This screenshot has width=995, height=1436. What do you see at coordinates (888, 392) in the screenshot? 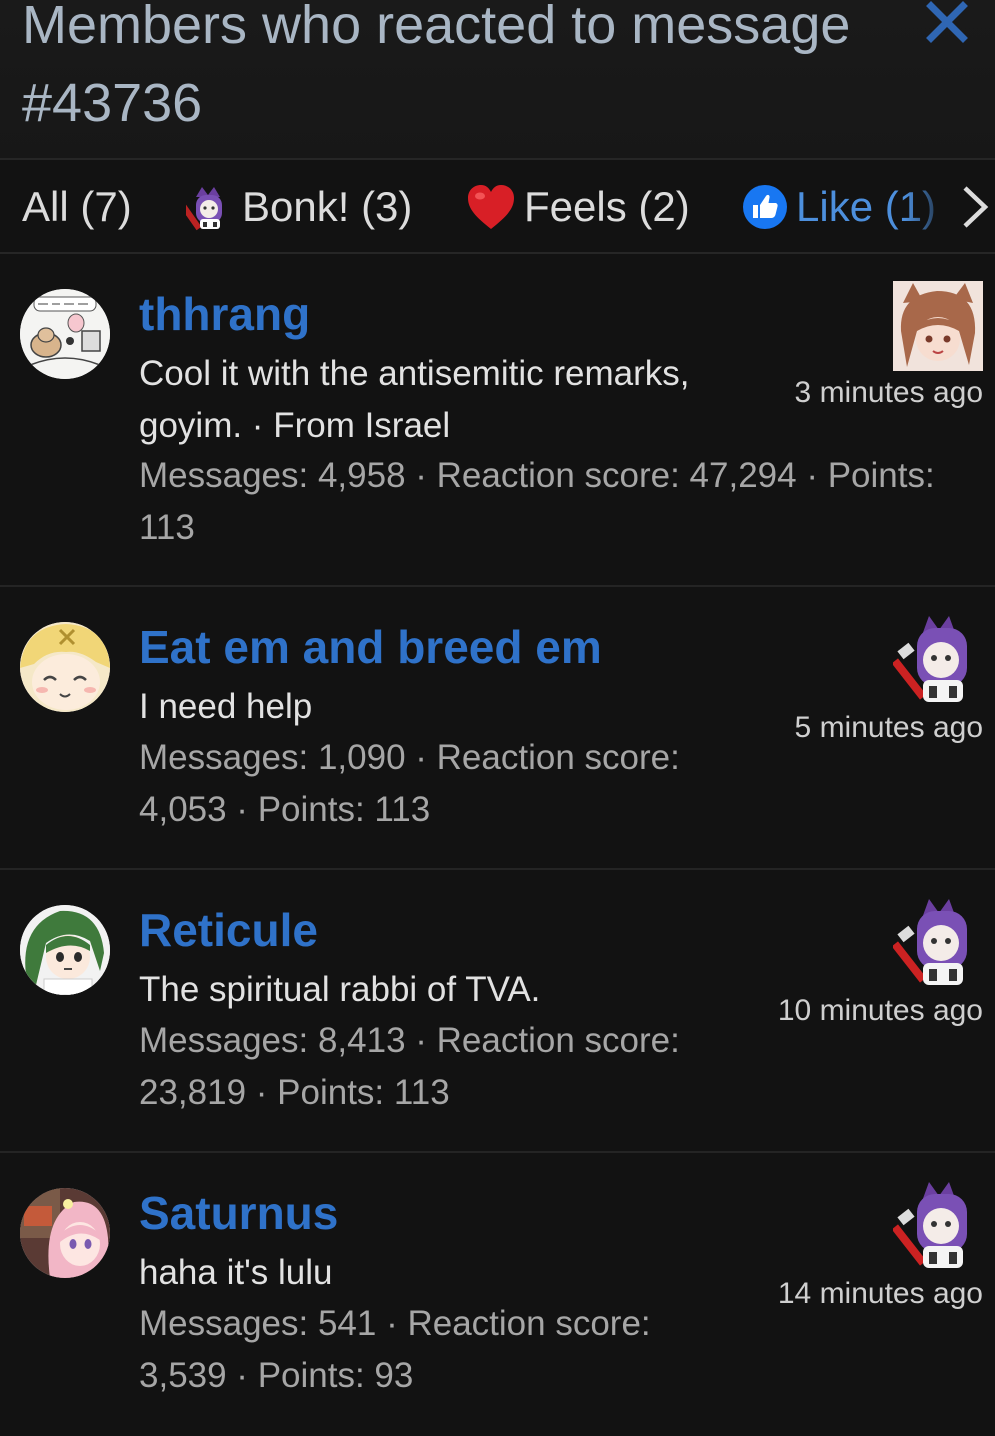
I see `reaction-time: 3 minutes ago` at bounding box center [888, 392].